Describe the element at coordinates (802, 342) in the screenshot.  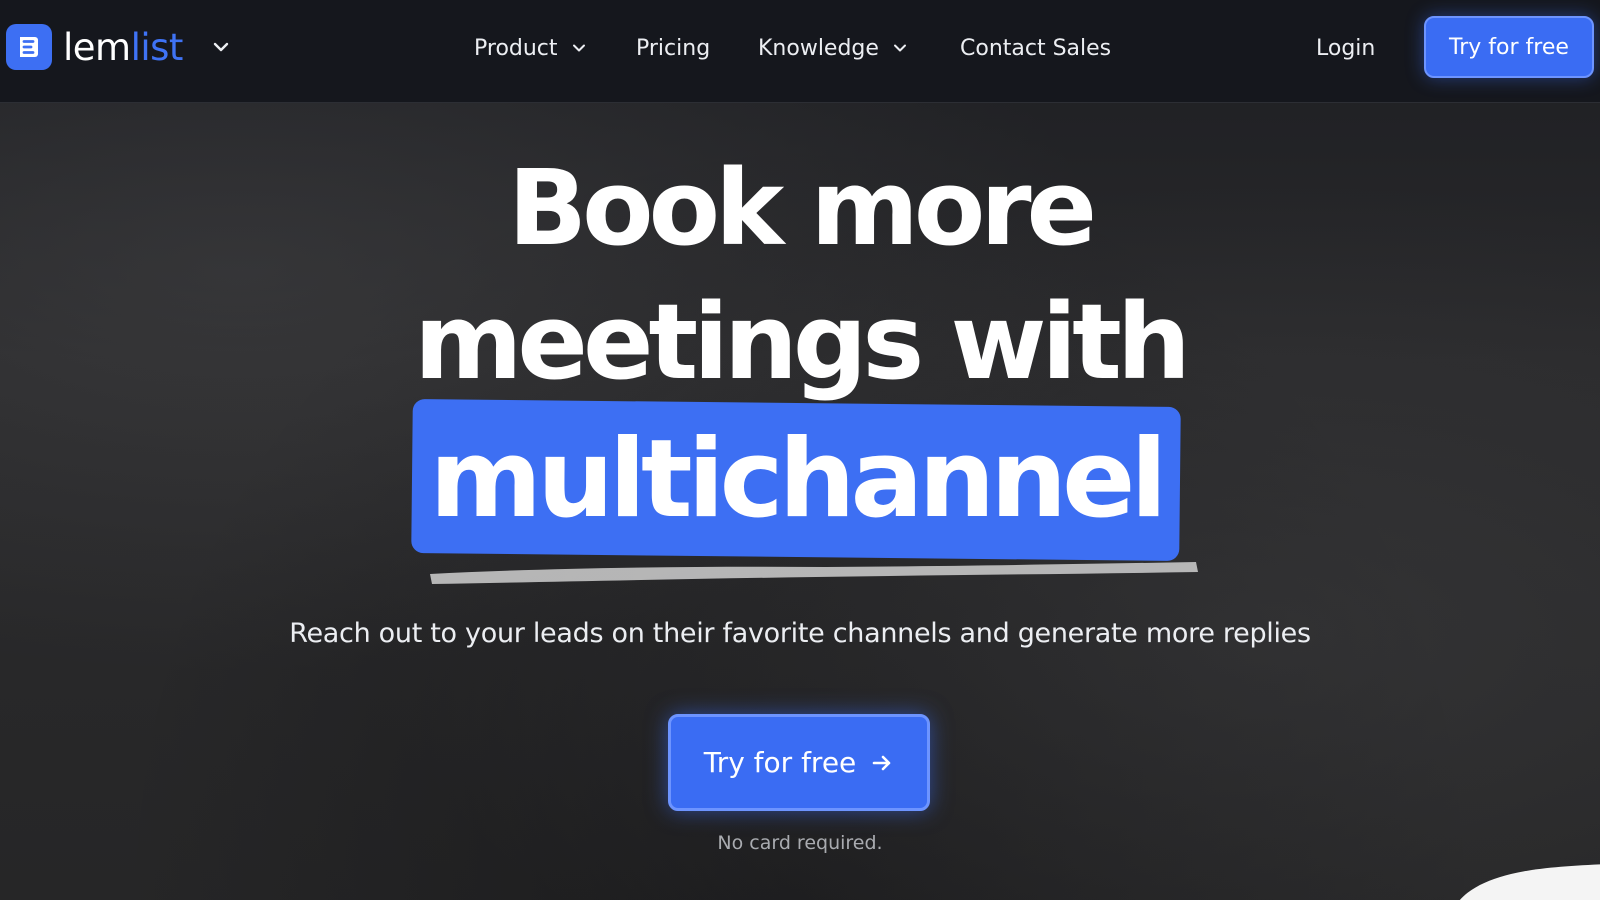
I see `headline-line-2: meetings with` at that location.